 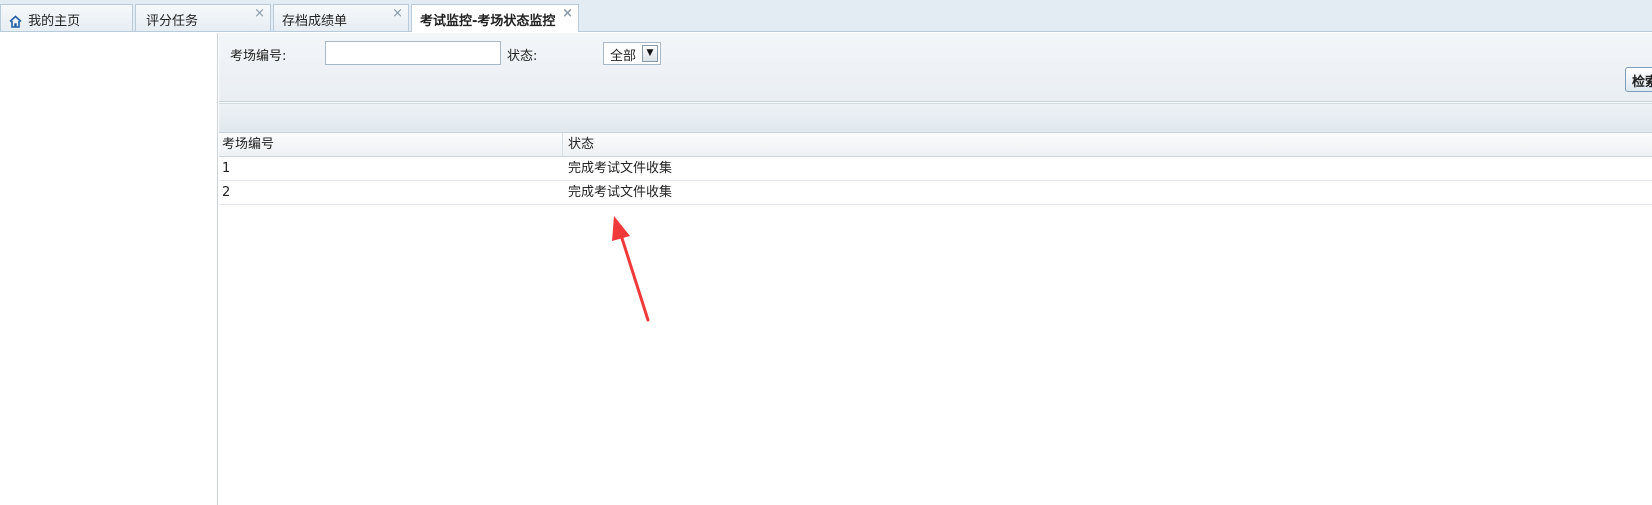 What do you see at coordinates (826, 16) in the screenshot?
I see `tab-bar: 我的主页 评分任务 × 存档成绩单 × 考试监控-考场状态监控 ×` at bounding box center [826, 16].